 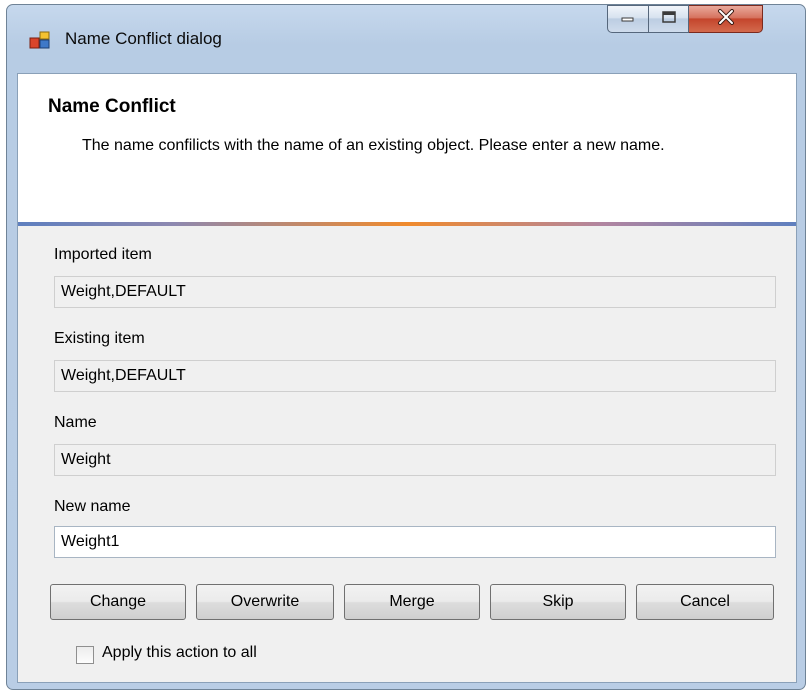 What do you see at coordinates (85, 655) in the screenshot?
I see `apply-all-checkbox` at bounding box center [85, 655].